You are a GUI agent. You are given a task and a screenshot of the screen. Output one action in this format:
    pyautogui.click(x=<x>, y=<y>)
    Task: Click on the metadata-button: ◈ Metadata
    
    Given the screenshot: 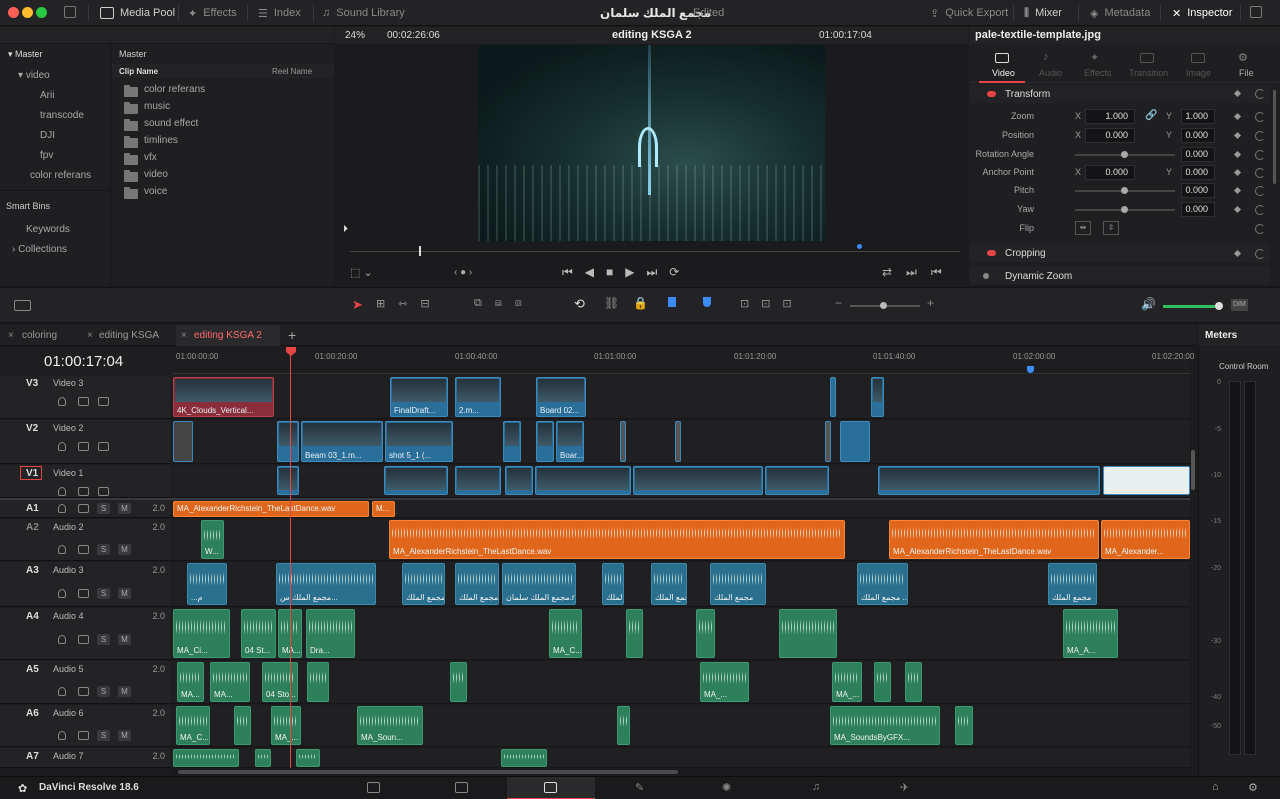 What is the action you would take?
    pyautogui.click(x=1120, y=13)
    